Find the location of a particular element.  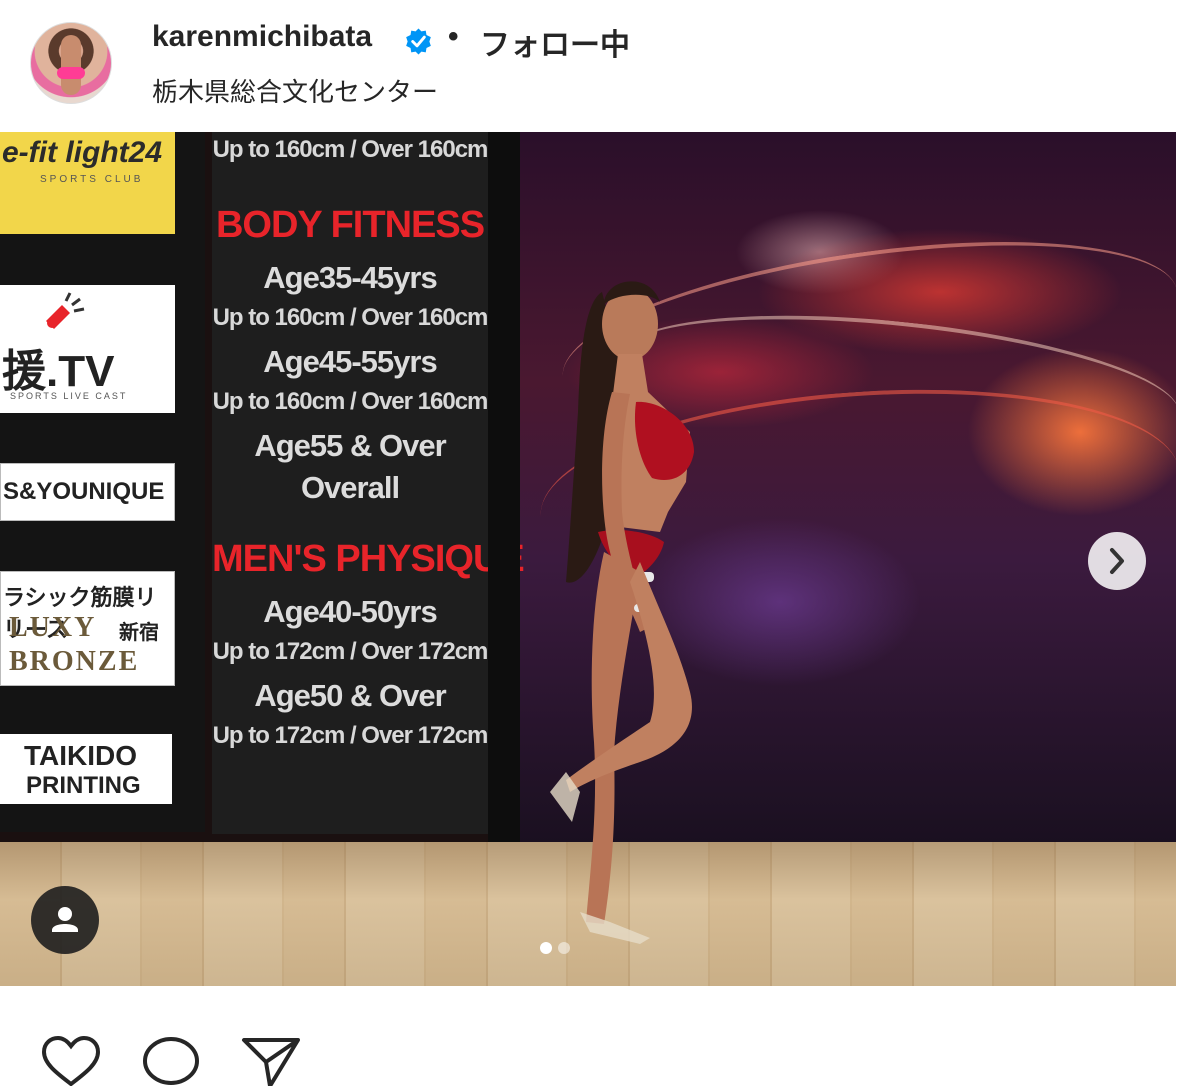

profile-avatar is located at coordinates (71, 63).